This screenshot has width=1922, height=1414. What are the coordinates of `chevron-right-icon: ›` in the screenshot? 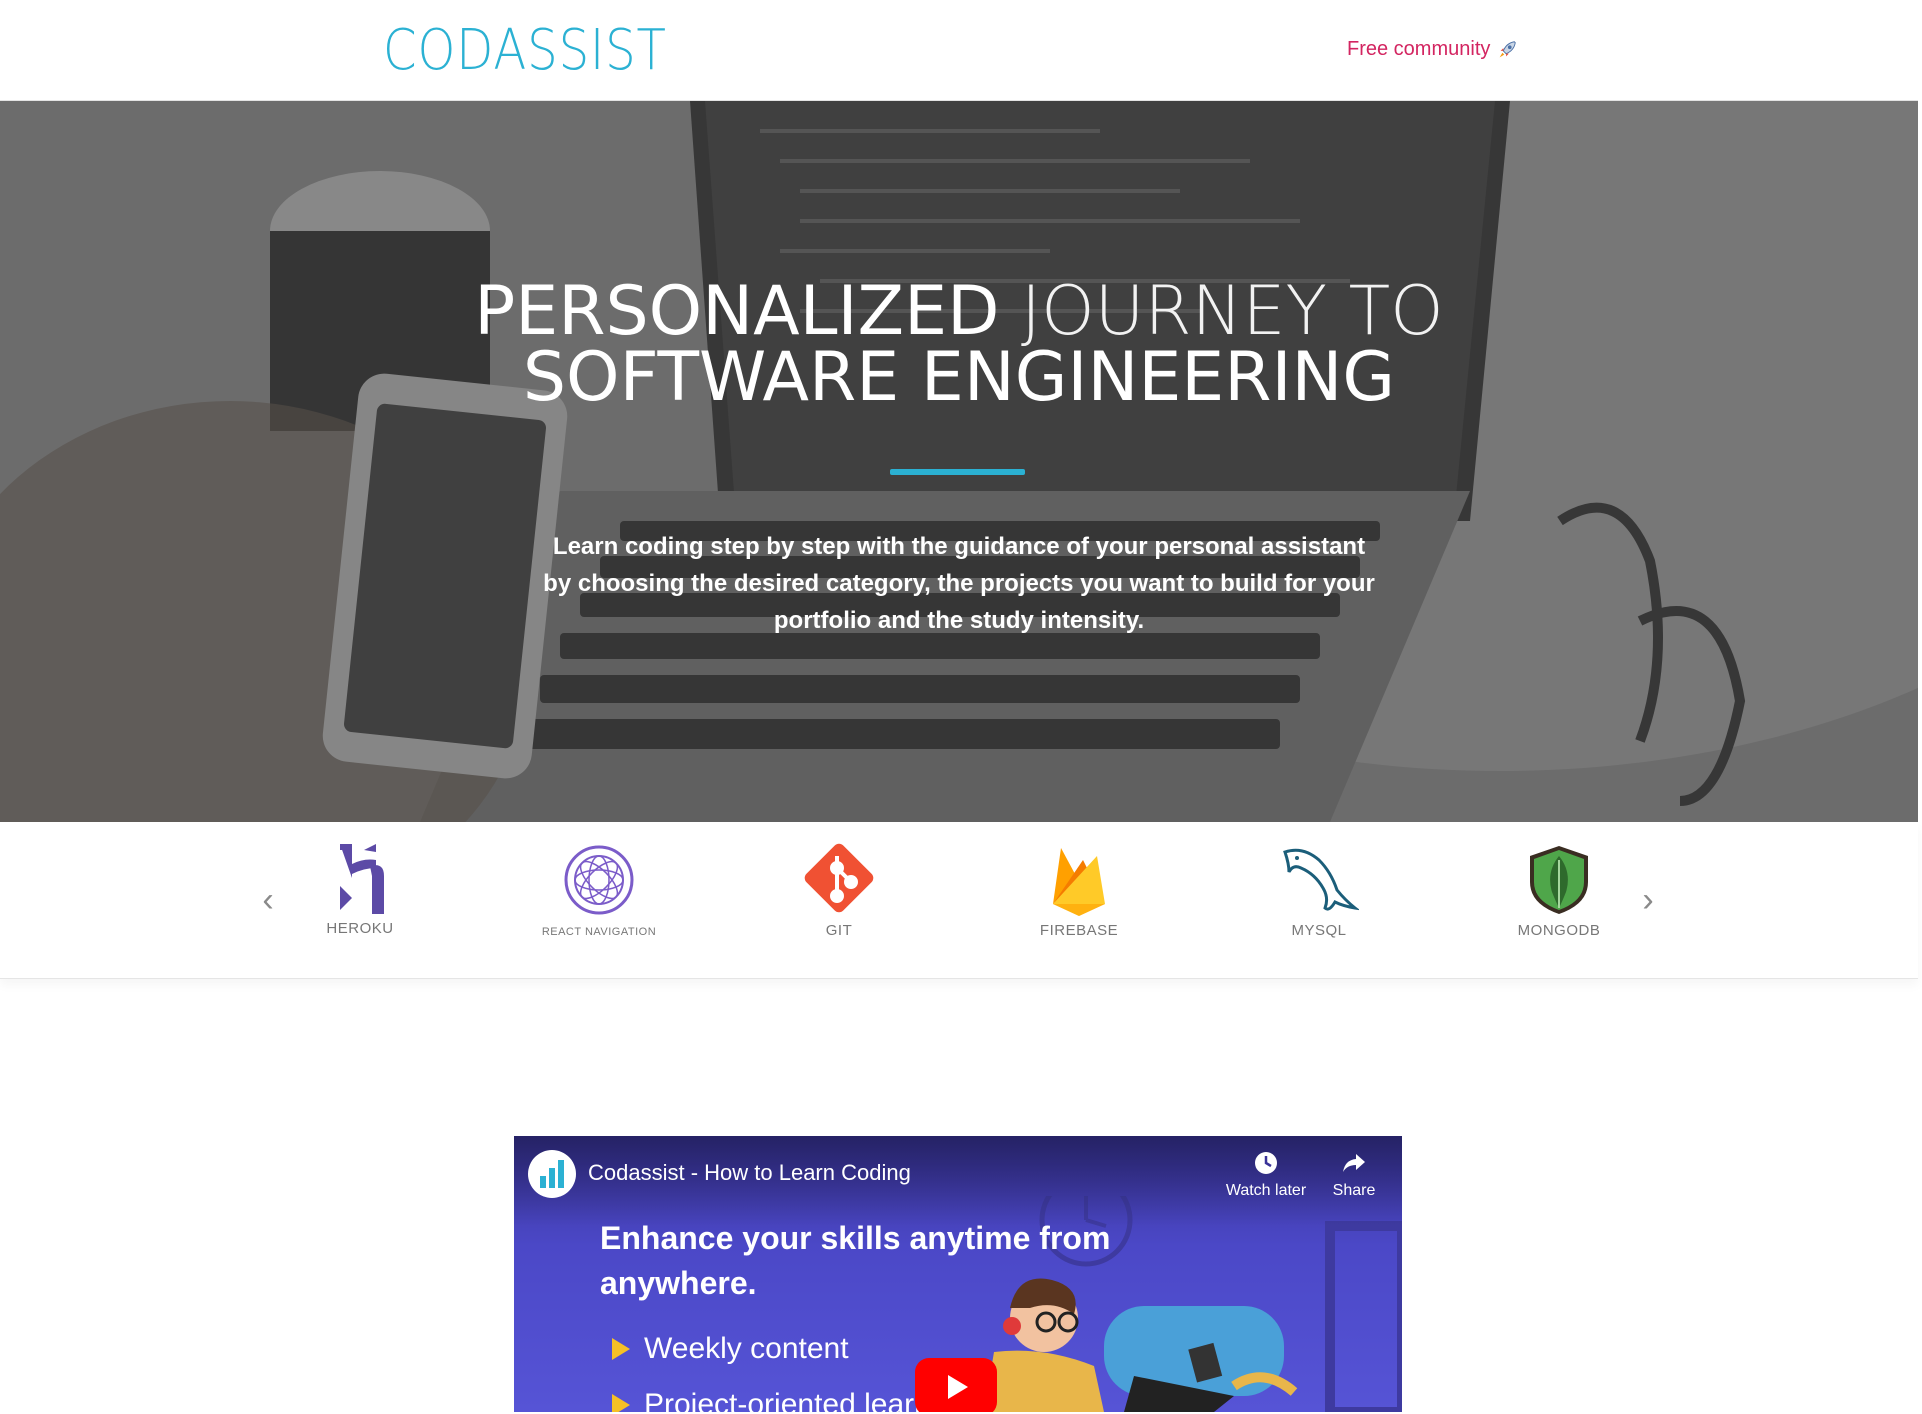 It's located at (1648, 900).